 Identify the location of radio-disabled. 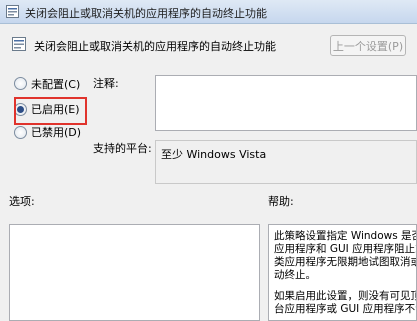
(20, 132).